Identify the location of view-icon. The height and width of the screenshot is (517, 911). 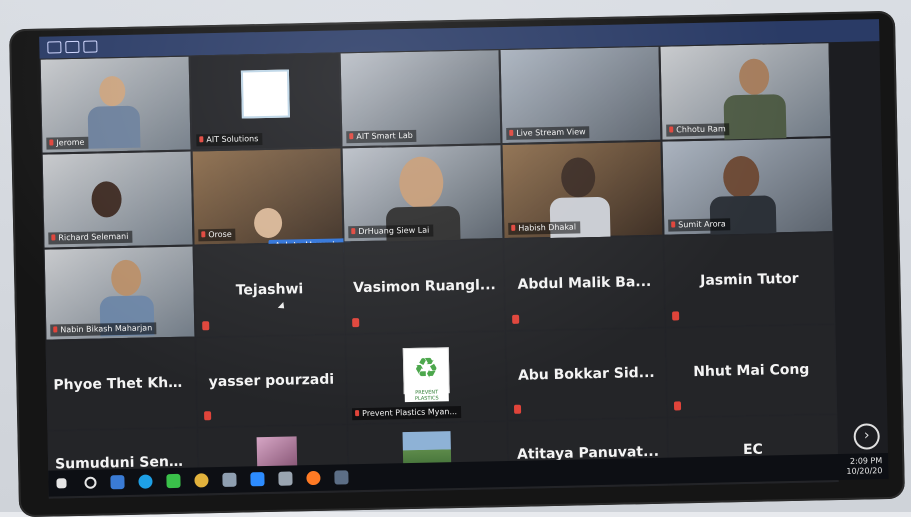
(54, 47).